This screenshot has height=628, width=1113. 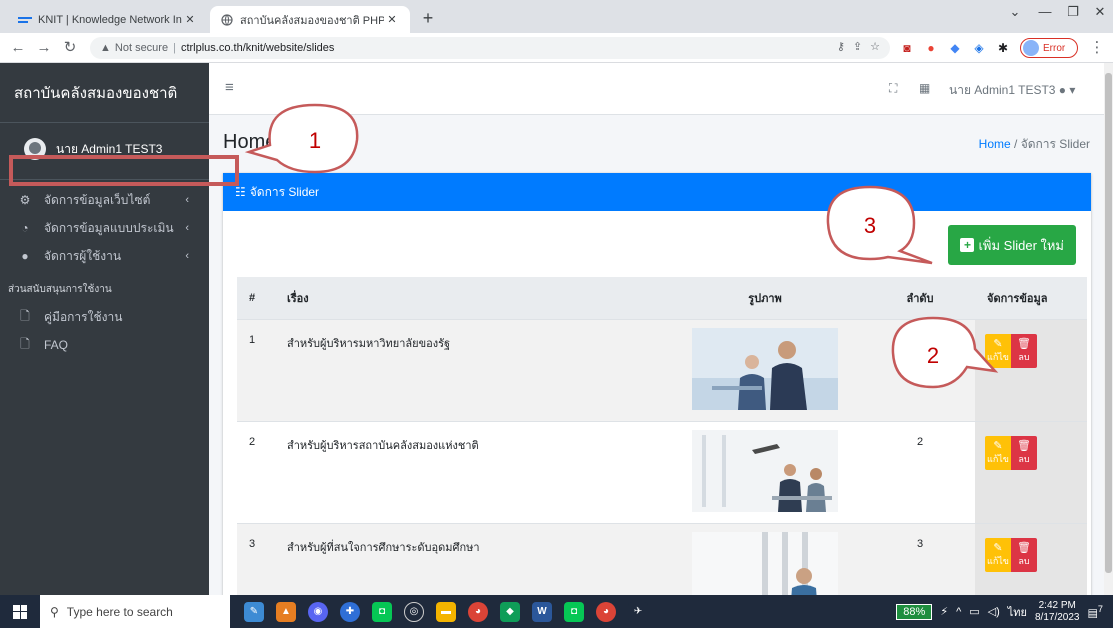 I want to click on sidebar-section-header: ส่วนสนับสนุนการใช้งาน, so click(x=60, y=289).